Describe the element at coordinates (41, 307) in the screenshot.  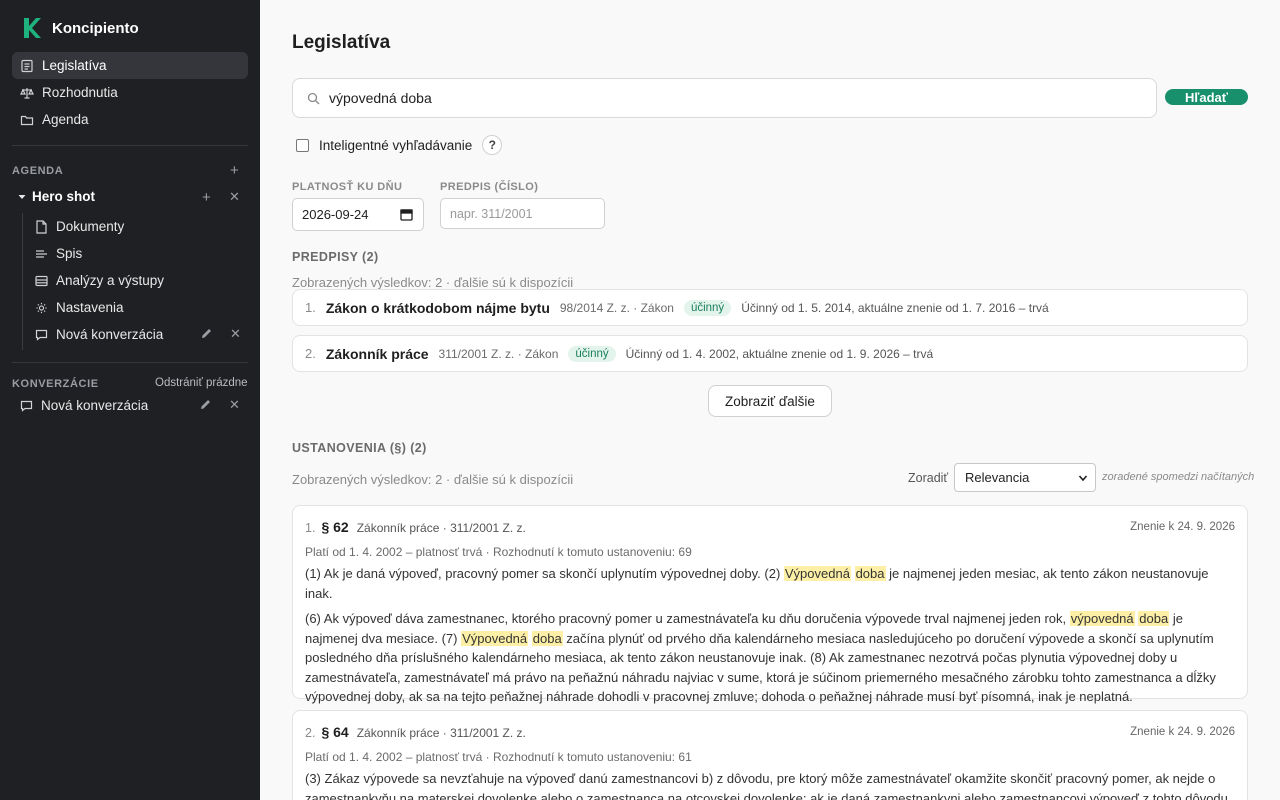
I see `gear-icon` at that location.